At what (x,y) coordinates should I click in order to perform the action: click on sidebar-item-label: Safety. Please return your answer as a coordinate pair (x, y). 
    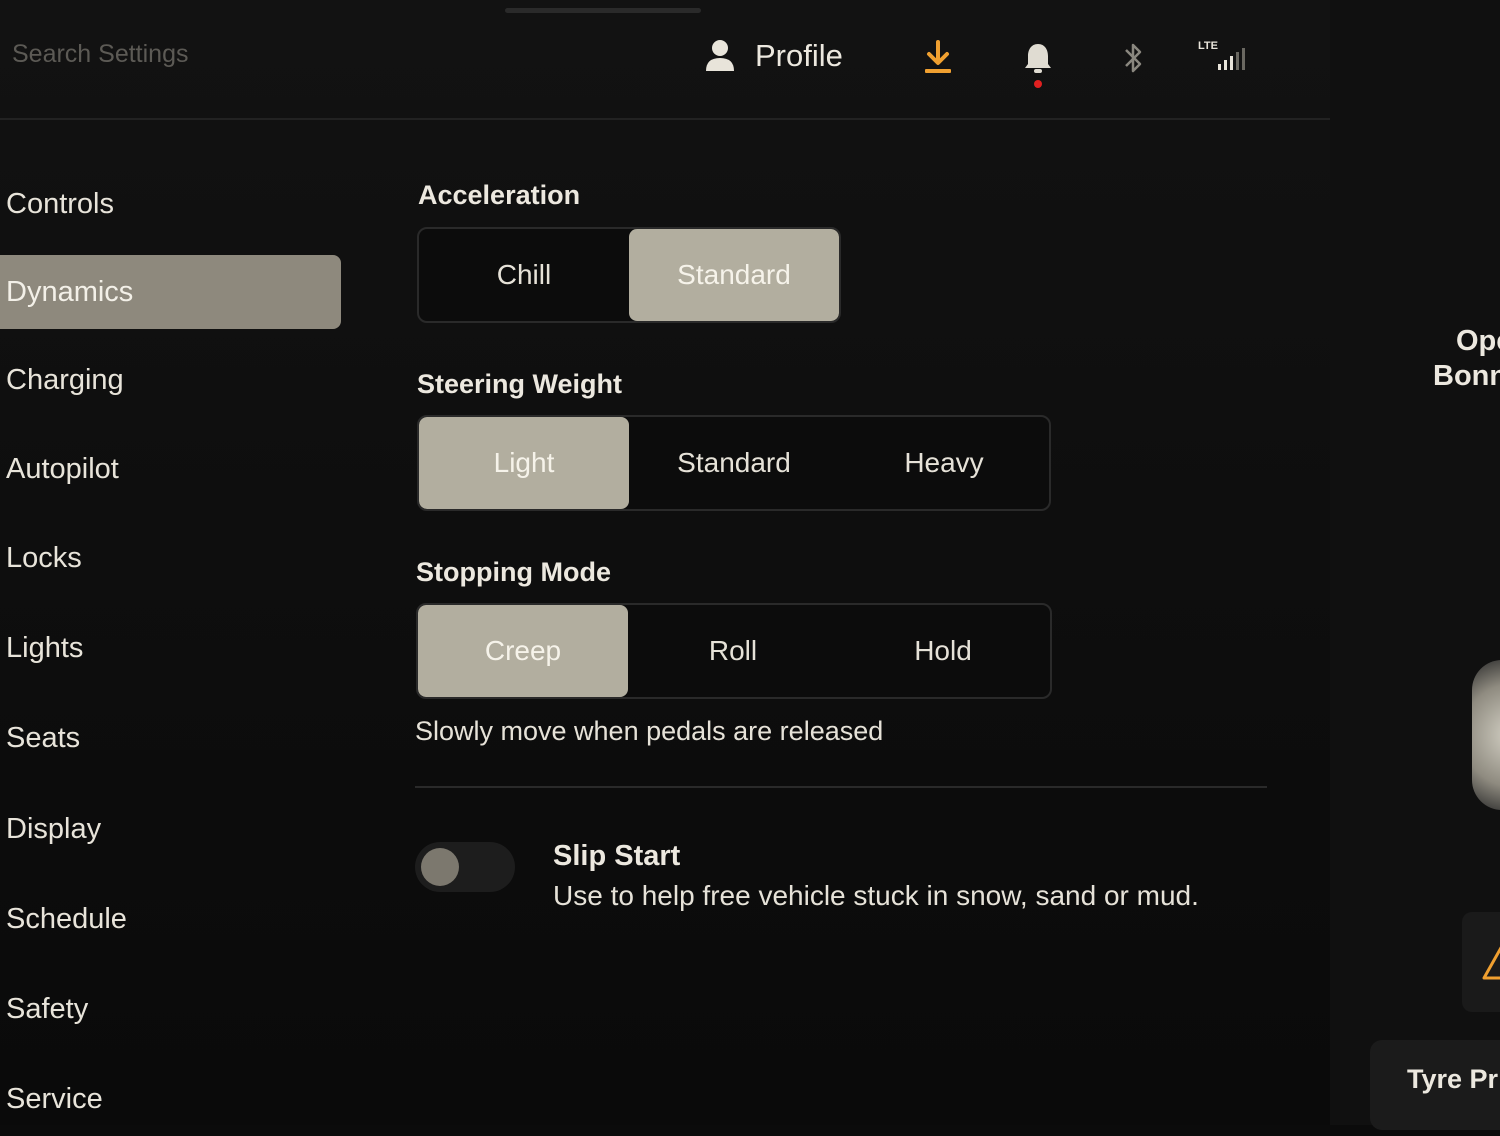
    Looking at the image, I should click on (47, 1008).